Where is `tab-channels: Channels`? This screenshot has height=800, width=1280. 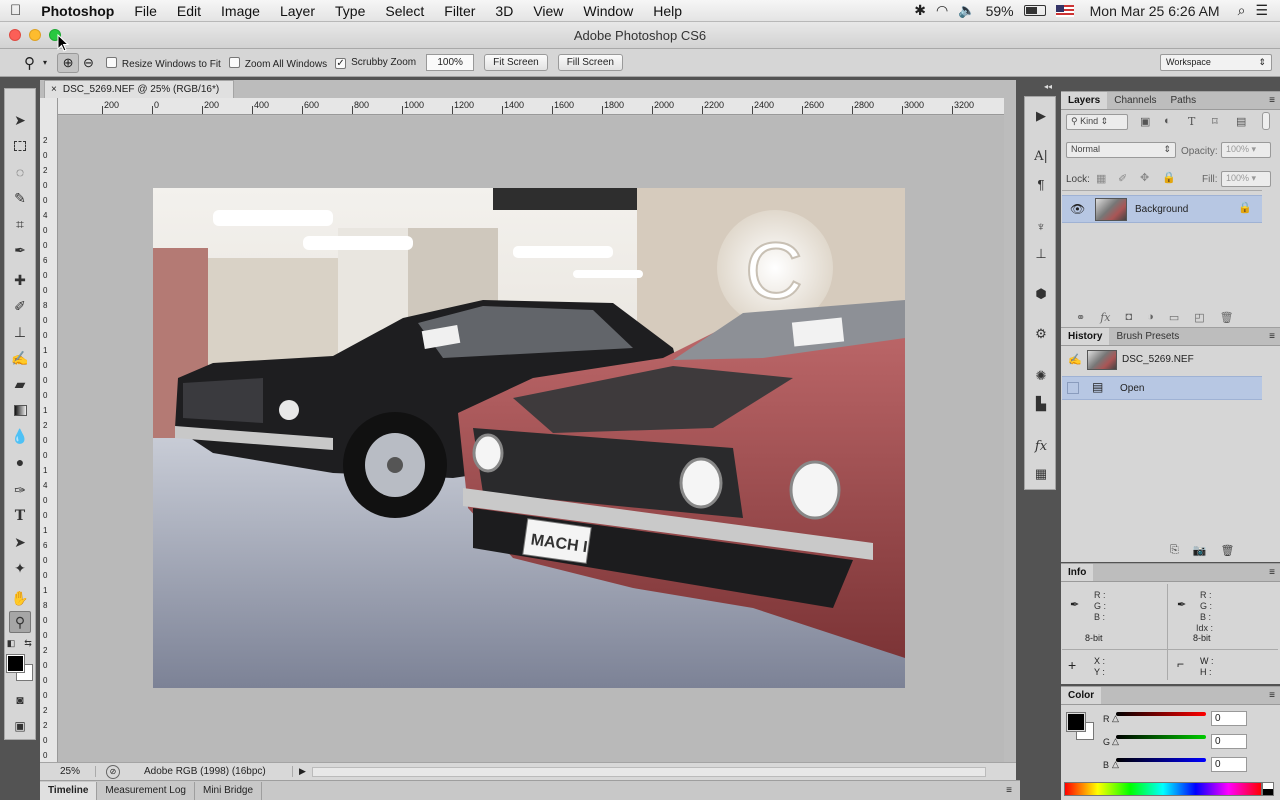
tab-channels: Channels is located at coordinates (1135, 100).